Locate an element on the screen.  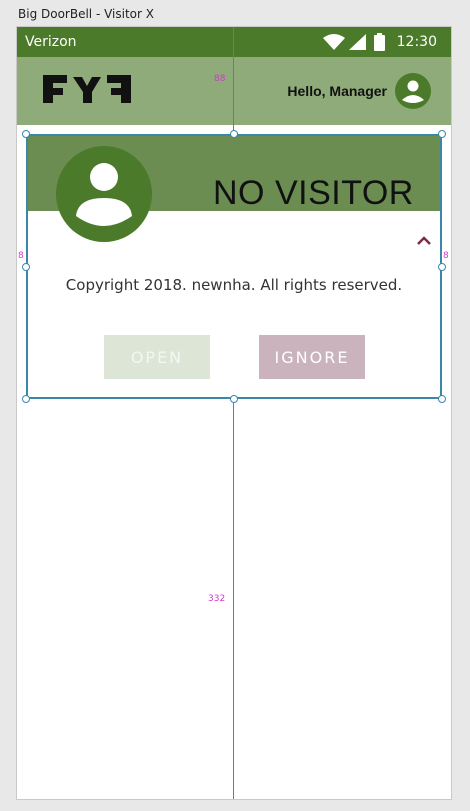
resize-handle-bottom-right is located at coordinates (442, 399).